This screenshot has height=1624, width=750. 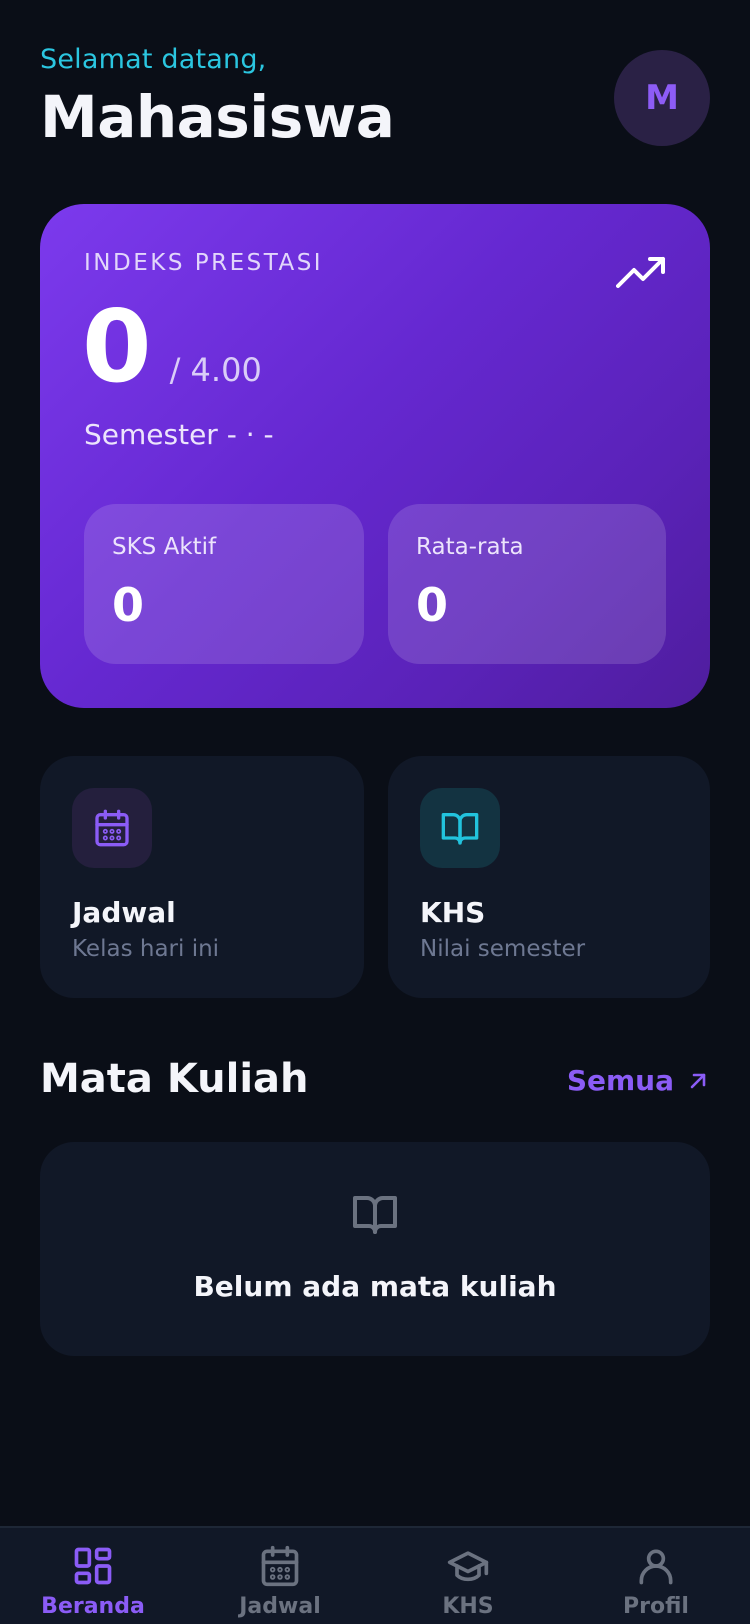 What do you see at coordinates (124, 912) in the screenshot?
I see `feature-title: Jadwal` at bounding box center [124, 912].